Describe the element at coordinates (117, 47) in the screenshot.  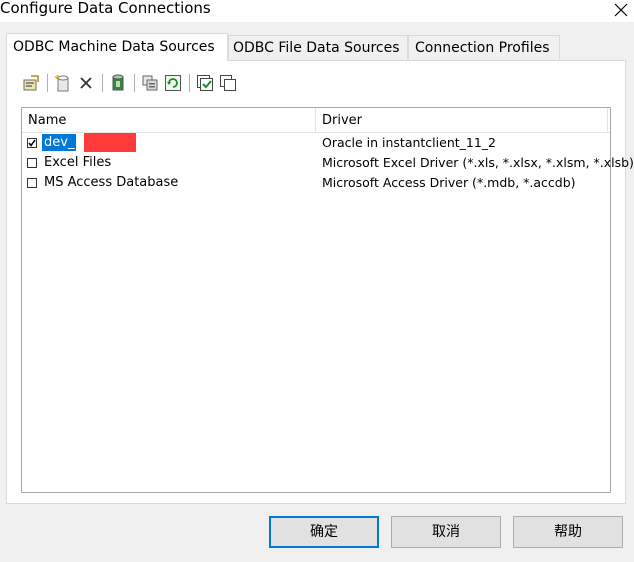
I see `tab-odbc-machine-data-sources: ODBC Machine Data Sources` at that location.